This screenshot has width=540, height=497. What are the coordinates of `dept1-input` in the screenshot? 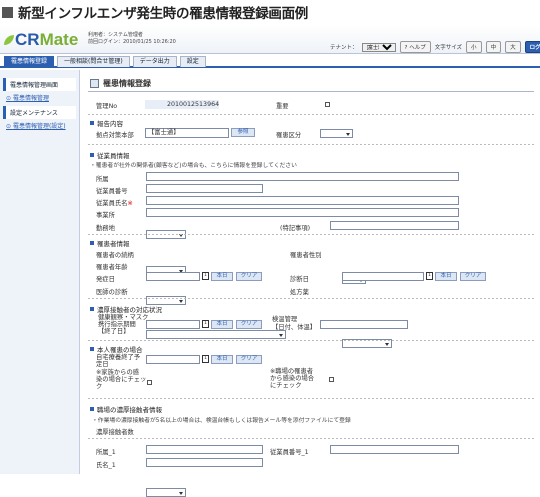 It's located at (204, 449).